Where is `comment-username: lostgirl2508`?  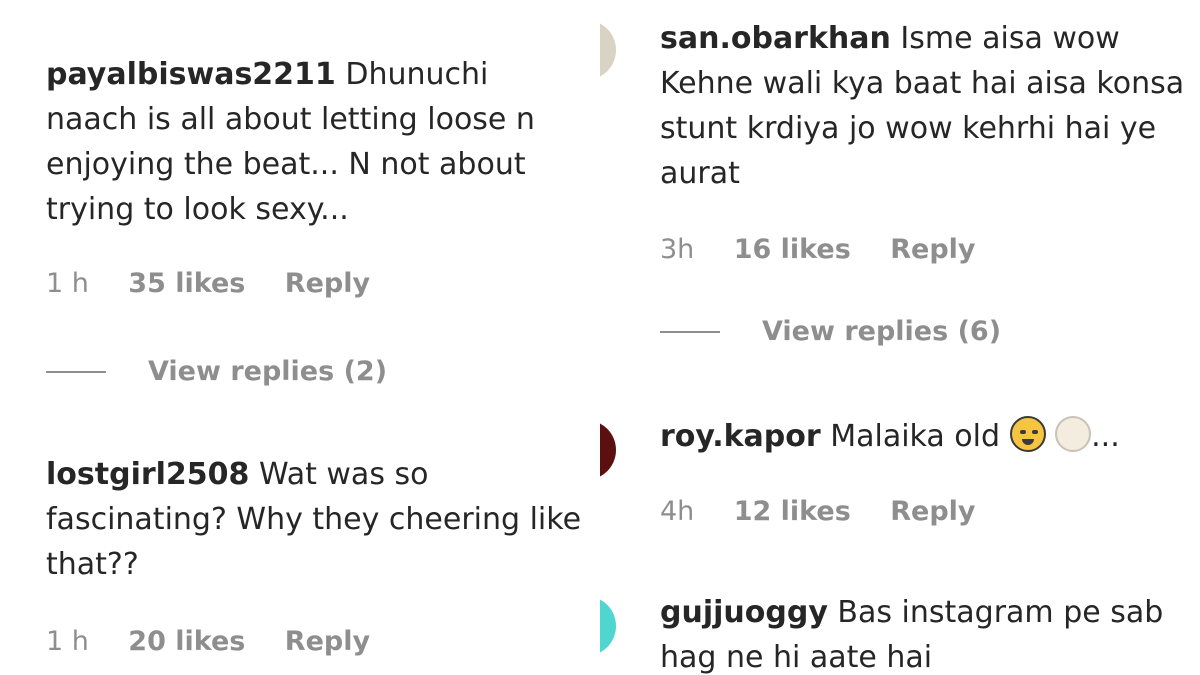
comment-username: lostgirl2508 is located at coordinates (147, 474).